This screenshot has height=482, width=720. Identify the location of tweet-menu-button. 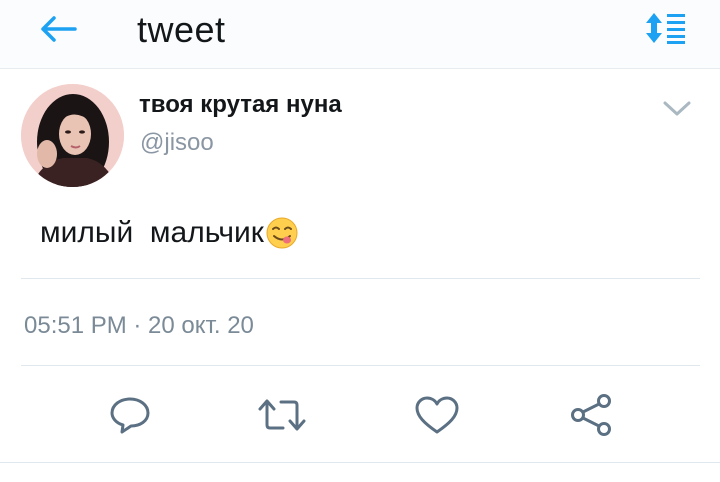
(677, 109).